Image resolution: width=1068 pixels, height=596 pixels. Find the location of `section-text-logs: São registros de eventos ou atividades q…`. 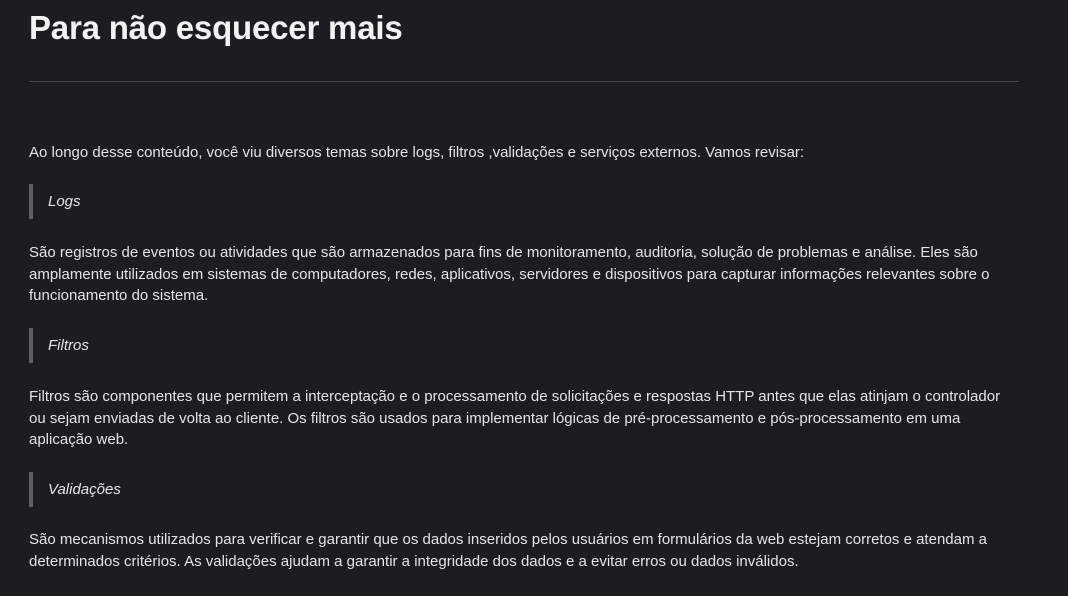

section-text-logs: São registros de eventos ou atividades q… is located at coordinates (509, 274).